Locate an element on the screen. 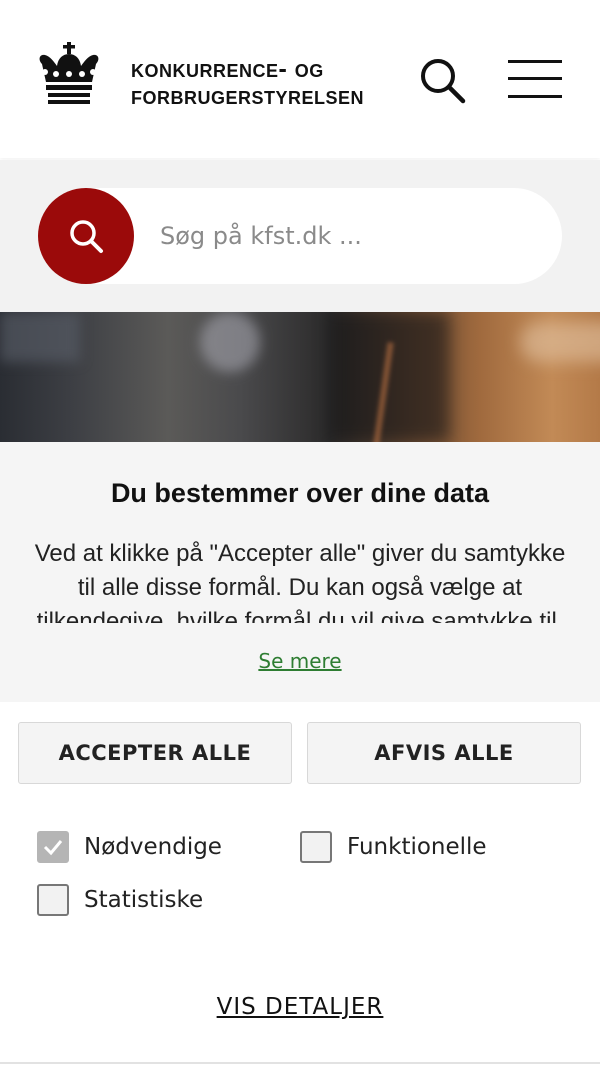 The height and width of the screenshot is (1065, 600). divider is located at coordinates (300, 1063).